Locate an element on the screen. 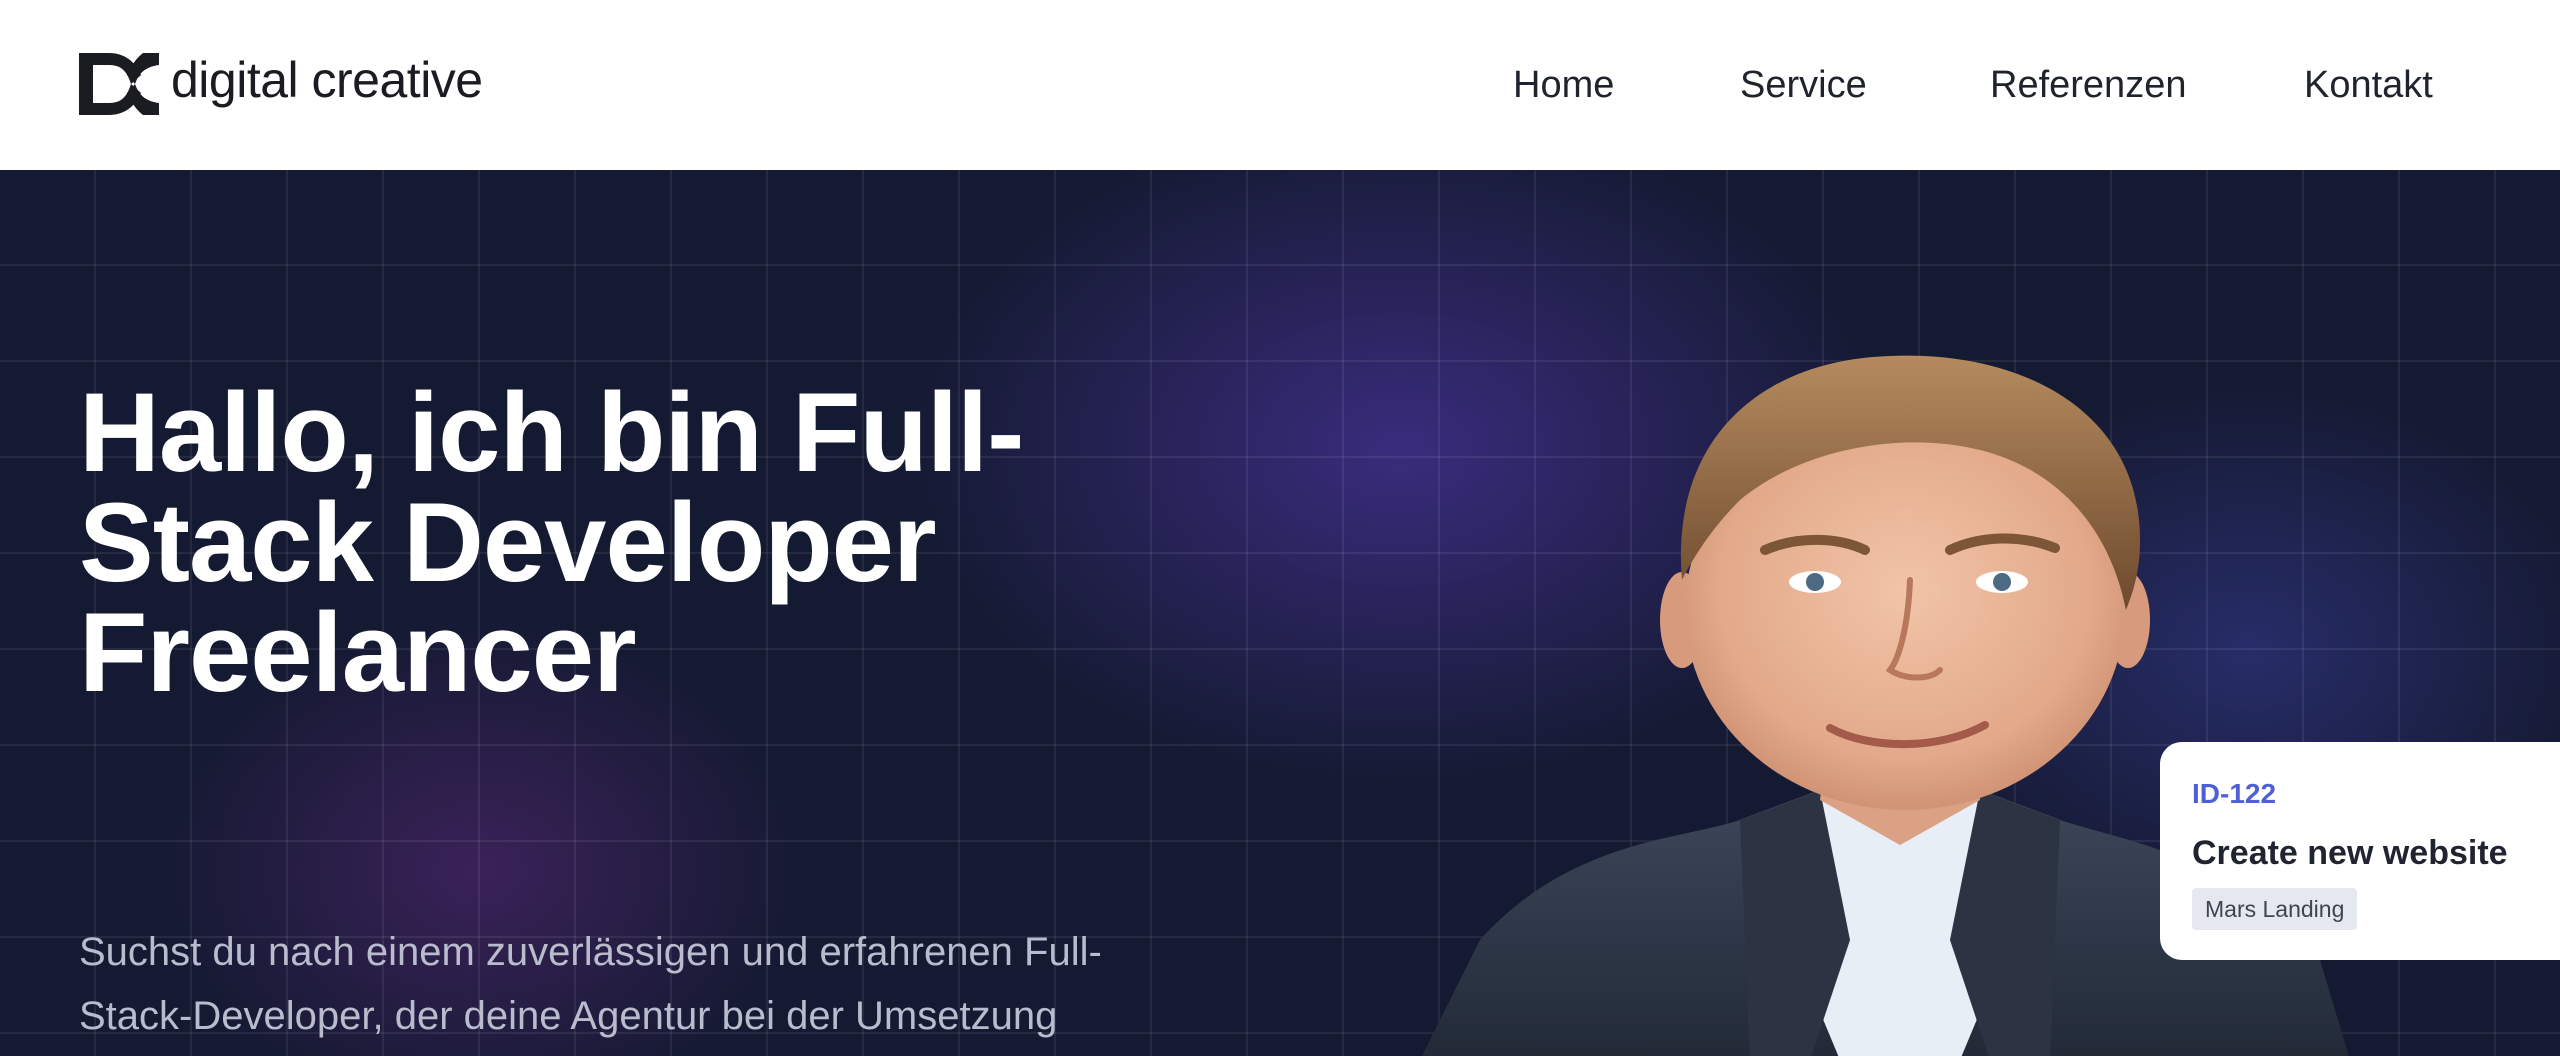  brand-name: digital creative is located at coordinates (327, 80).